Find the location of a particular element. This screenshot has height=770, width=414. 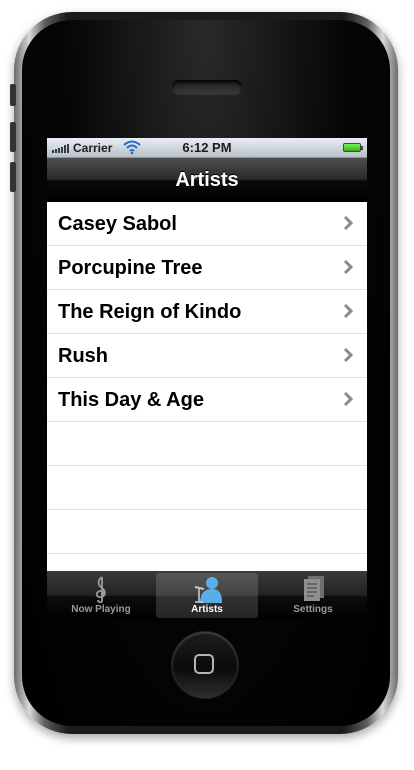

battery-icon is located at coordinates (353, 147).